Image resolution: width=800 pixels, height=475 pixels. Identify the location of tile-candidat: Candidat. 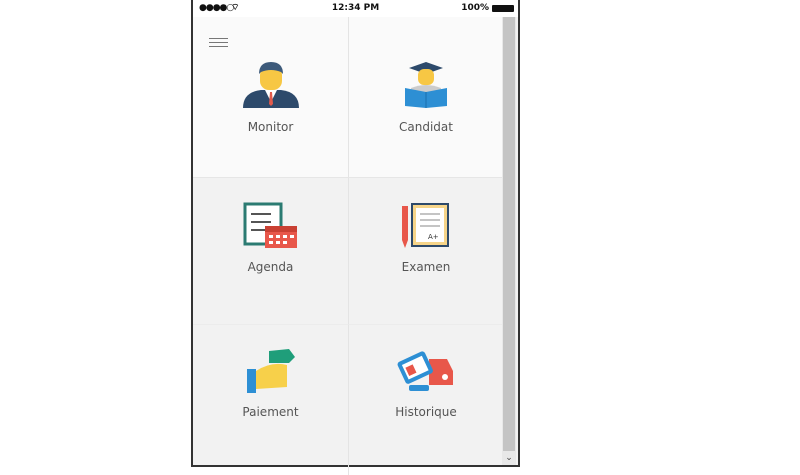
(425, 97).